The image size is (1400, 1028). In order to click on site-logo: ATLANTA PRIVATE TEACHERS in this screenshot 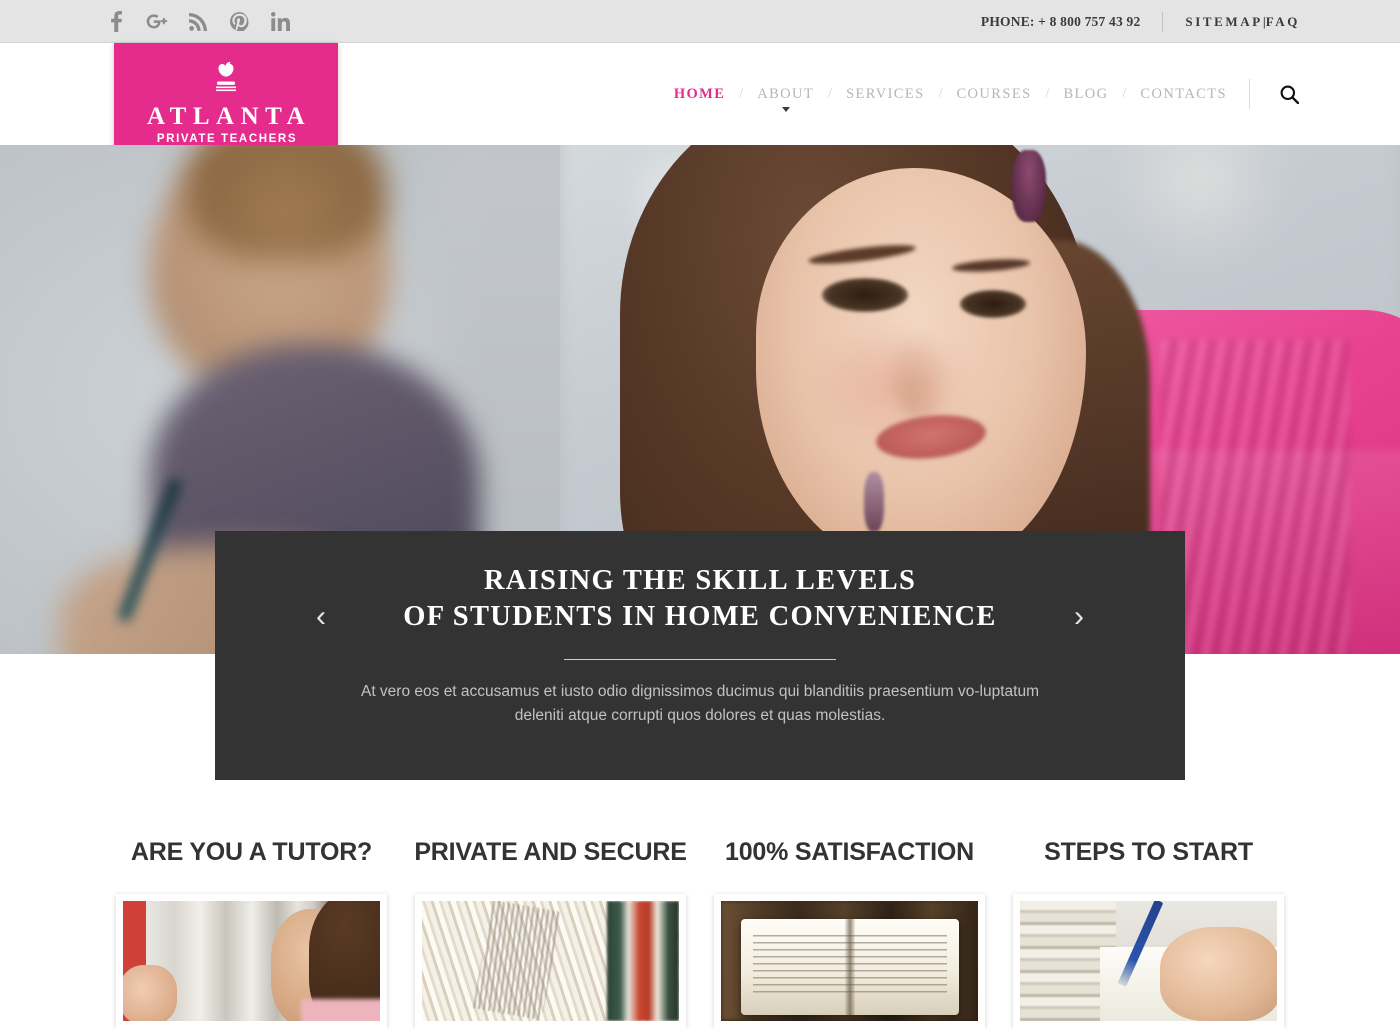, I will do `click(226, 98)`.